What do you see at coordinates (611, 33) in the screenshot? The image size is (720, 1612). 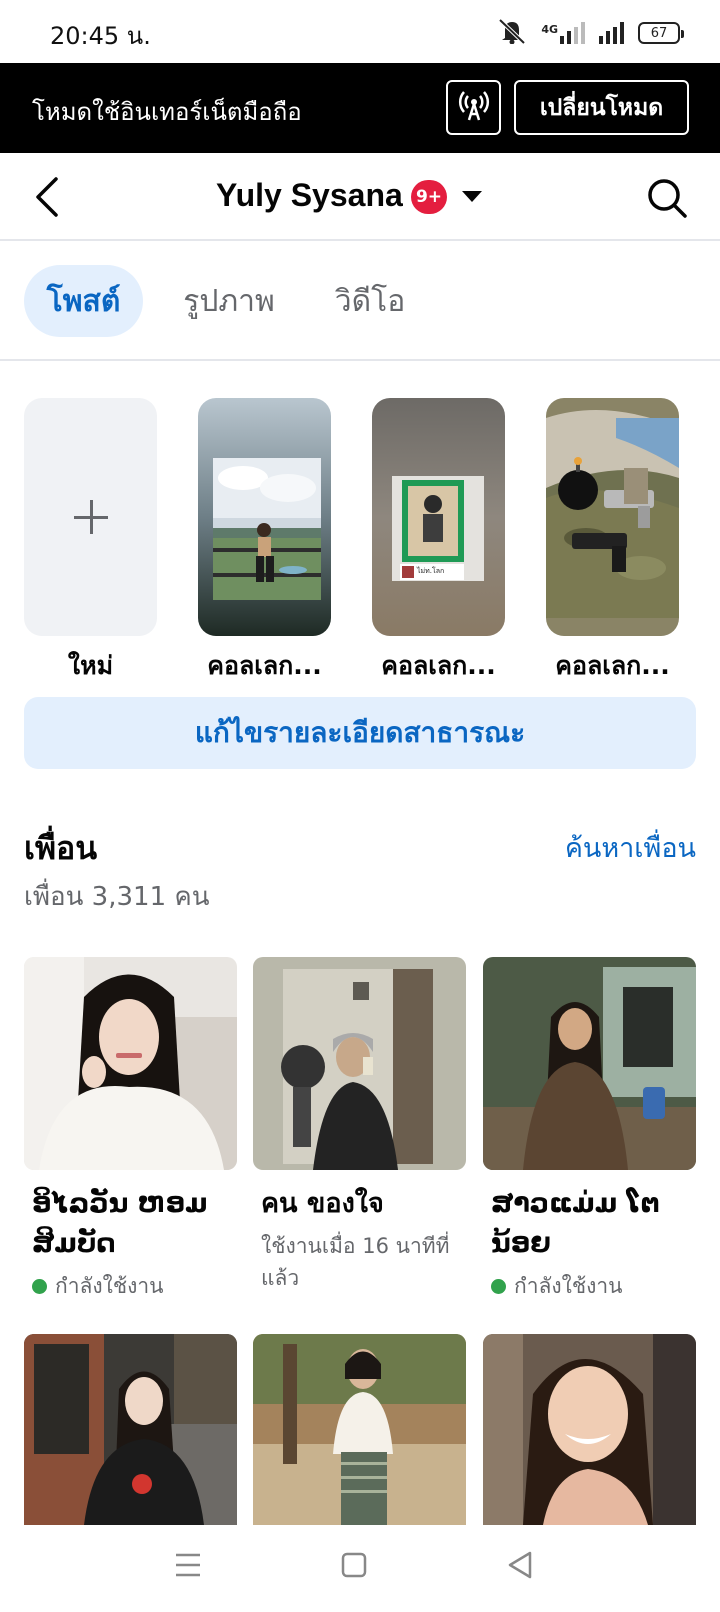 I see `signal-icon` at bounding box center [611, 33].